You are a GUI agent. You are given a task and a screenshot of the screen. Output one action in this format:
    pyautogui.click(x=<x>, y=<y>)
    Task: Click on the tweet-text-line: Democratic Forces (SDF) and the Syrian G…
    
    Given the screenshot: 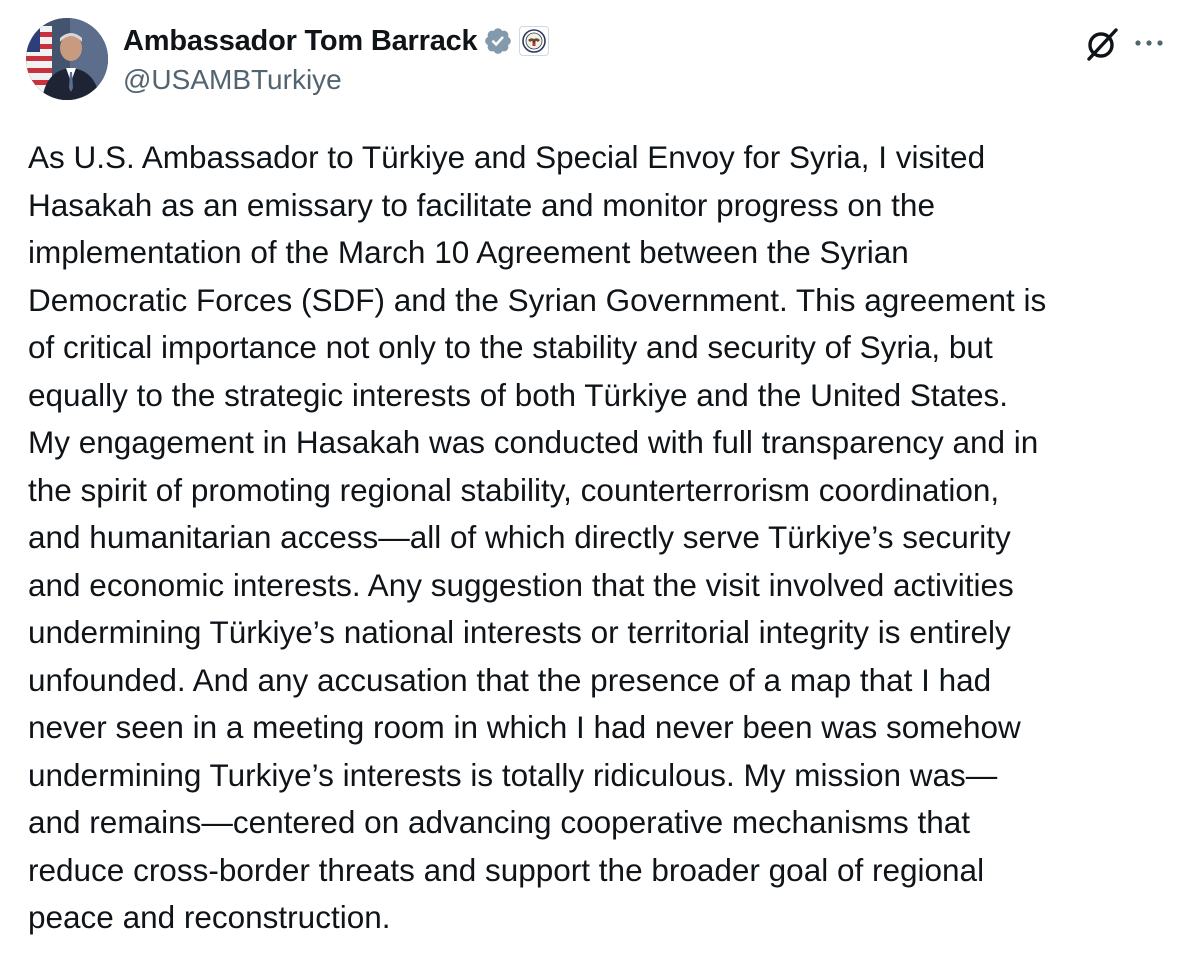 What is the action you would take?
    pyautogui.click(x=537, y=299)
    